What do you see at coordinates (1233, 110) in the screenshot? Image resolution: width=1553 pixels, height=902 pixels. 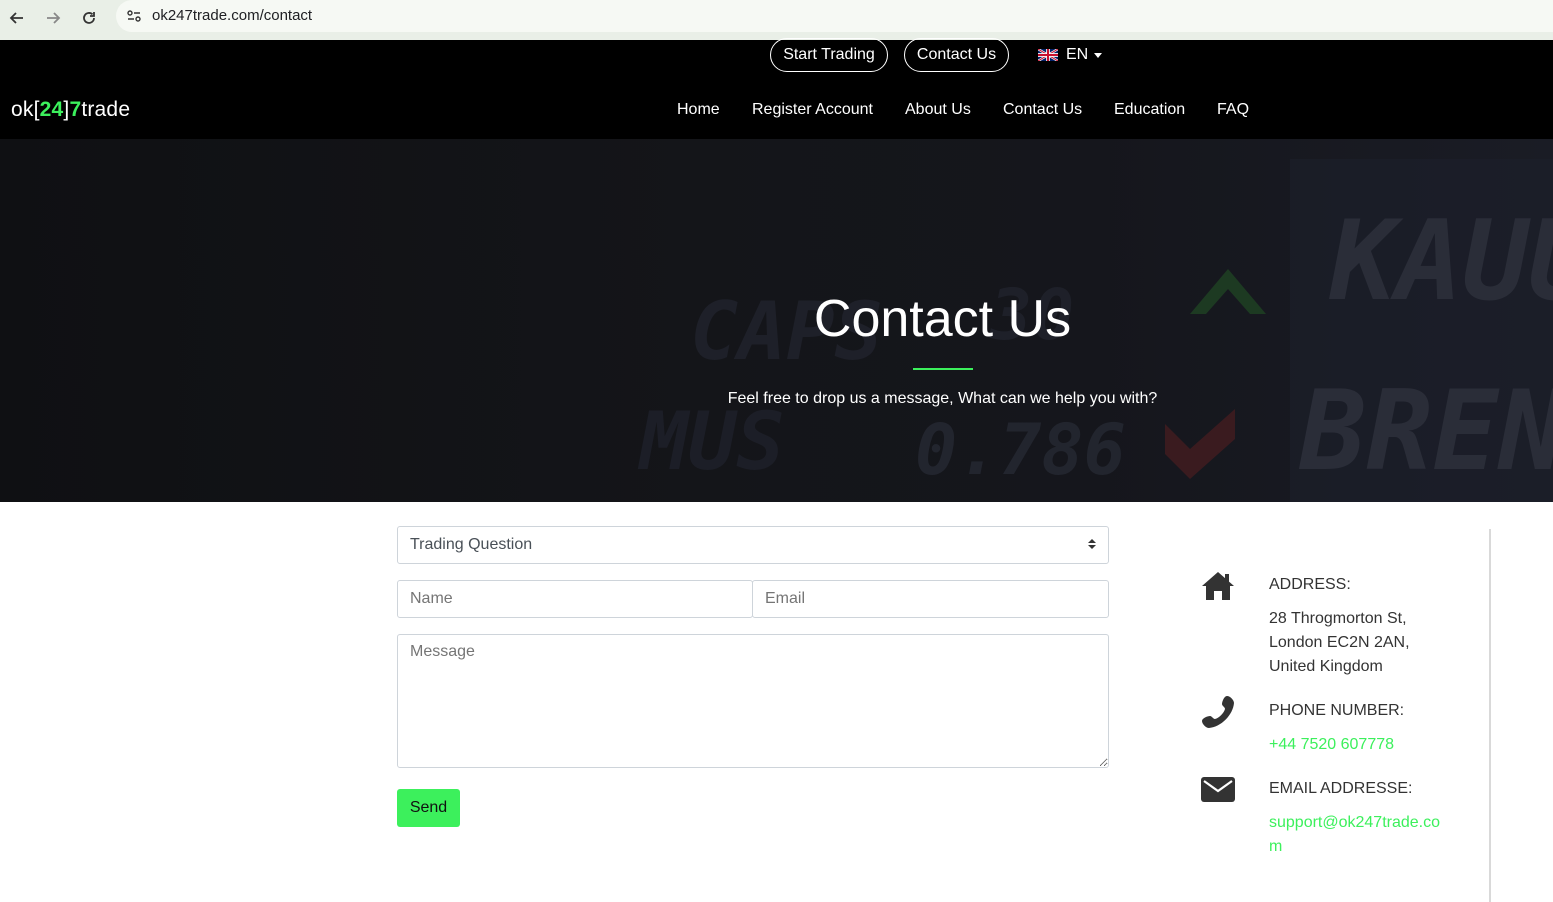 I see `nav-faq: FAQ` at bounding box center [1233, 110].